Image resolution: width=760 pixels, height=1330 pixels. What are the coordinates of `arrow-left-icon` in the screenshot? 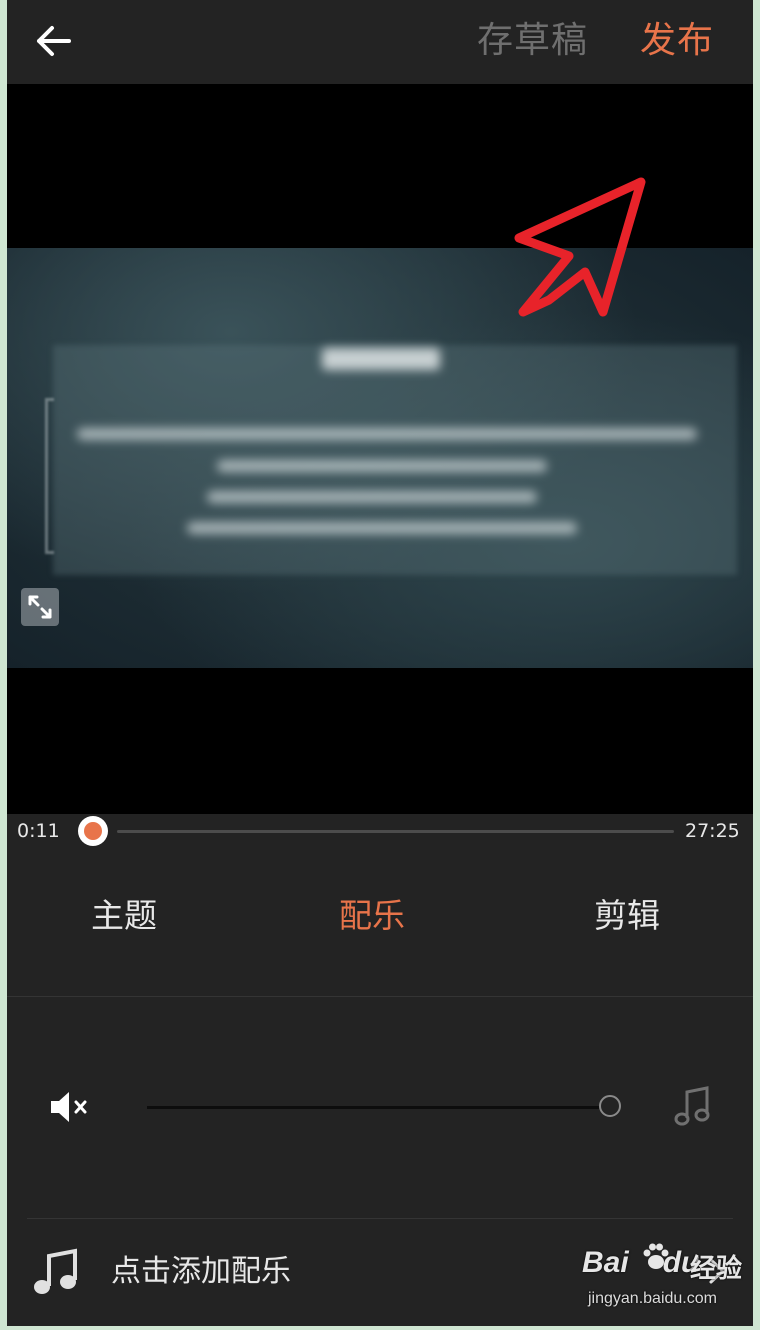 It's located at (54, 41).